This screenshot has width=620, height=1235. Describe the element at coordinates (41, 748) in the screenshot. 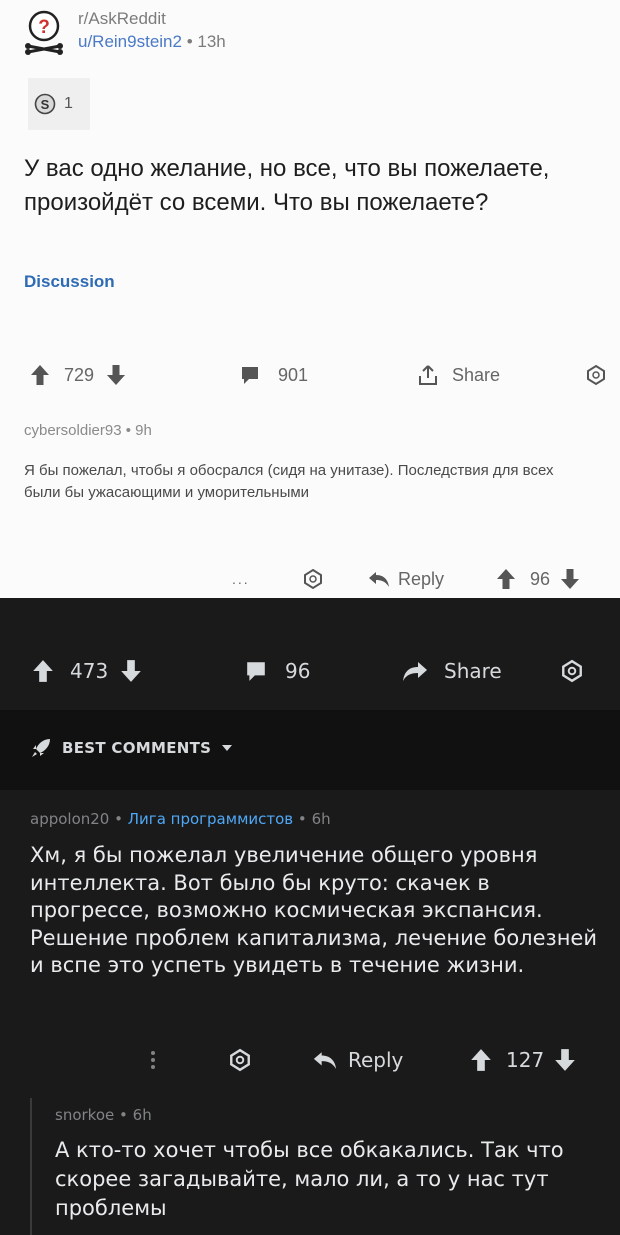

I see `rocket-icon` at that location.